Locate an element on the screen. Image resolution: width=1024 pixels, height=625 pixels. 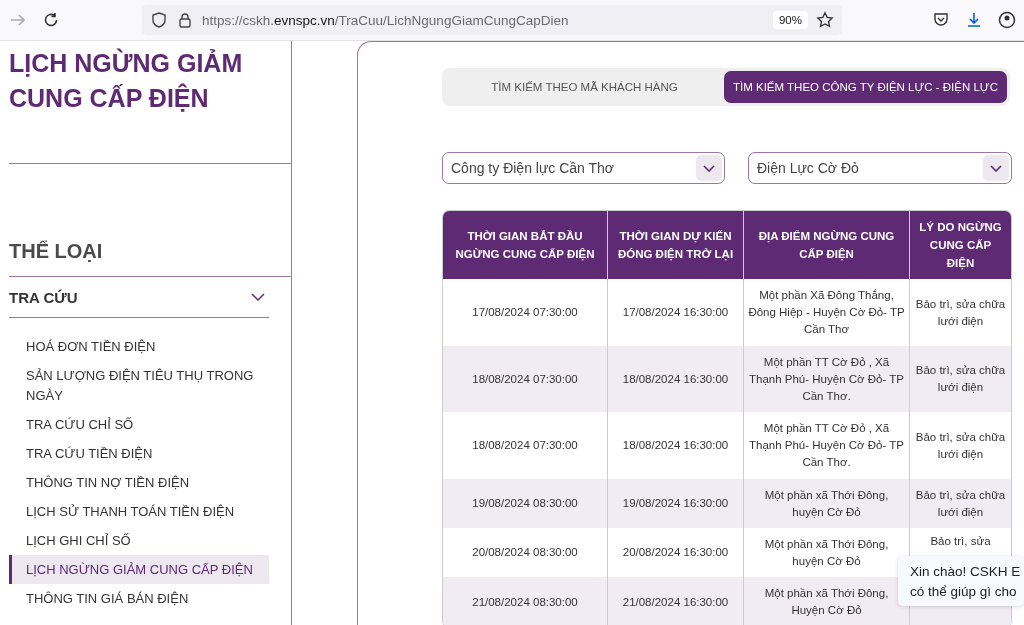
column-header: THỜI GIAN BẮT ĐẦU NGỪNG CUNG CẤP ĐIỆN is located at coordinates (525, 245).